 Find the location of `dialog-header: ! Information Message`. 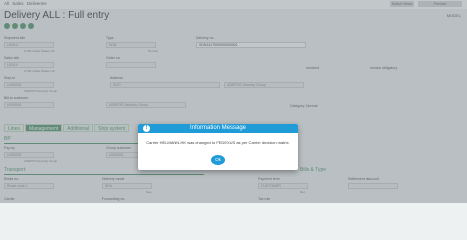

dialog-header: ! Information Message is located at coordinates (218, 128).